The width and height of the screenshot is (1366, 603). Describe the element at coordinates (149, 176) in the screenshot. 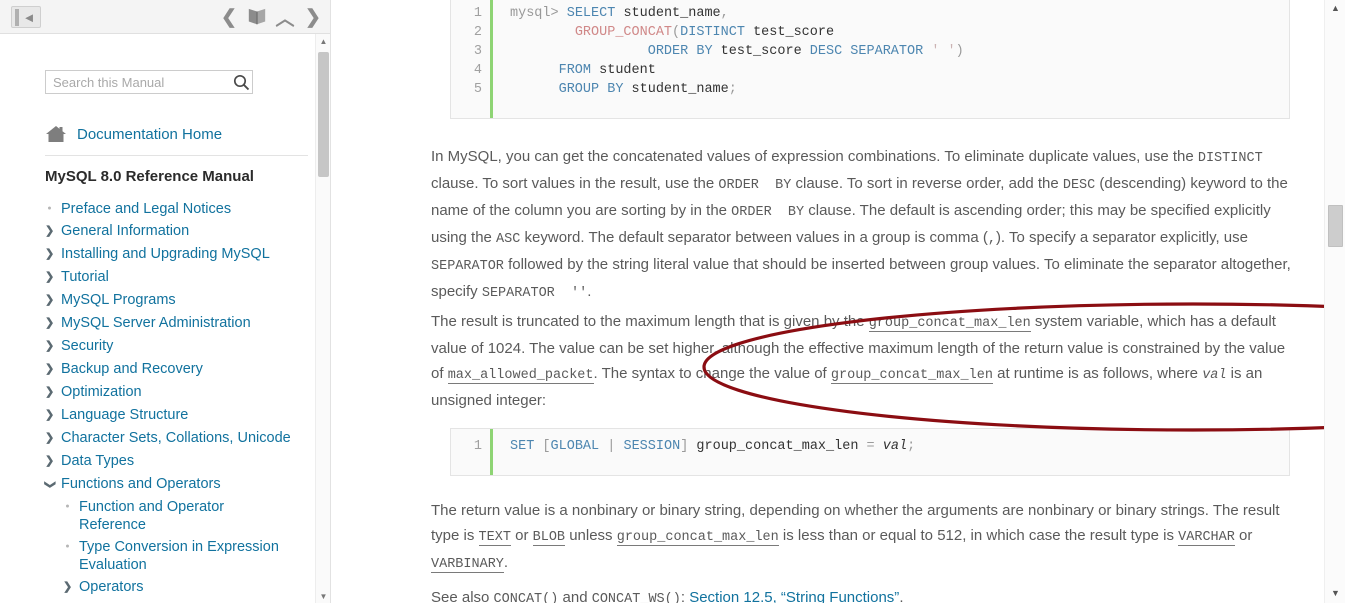

I see `manual-title: MySQL 8.0 Reference Manual` at that location.